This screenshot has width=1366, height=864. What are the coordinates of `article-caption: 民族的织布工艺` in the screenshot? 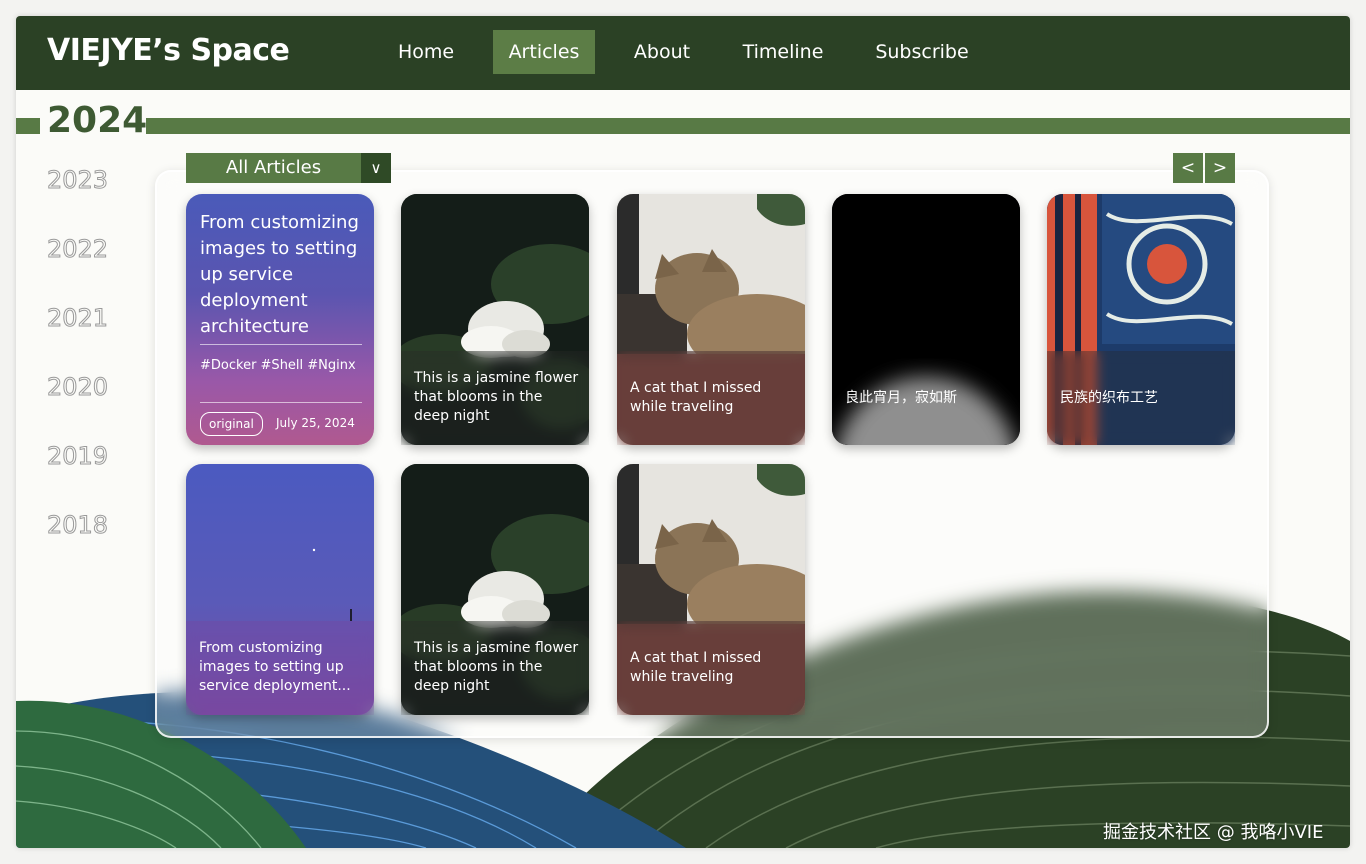 It's located at (1109, 398).